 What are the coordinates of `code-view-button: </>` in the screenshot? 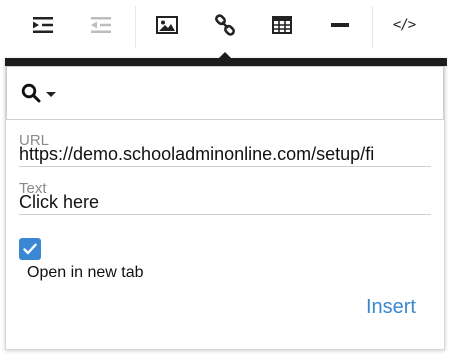 It's located at (404, 25).